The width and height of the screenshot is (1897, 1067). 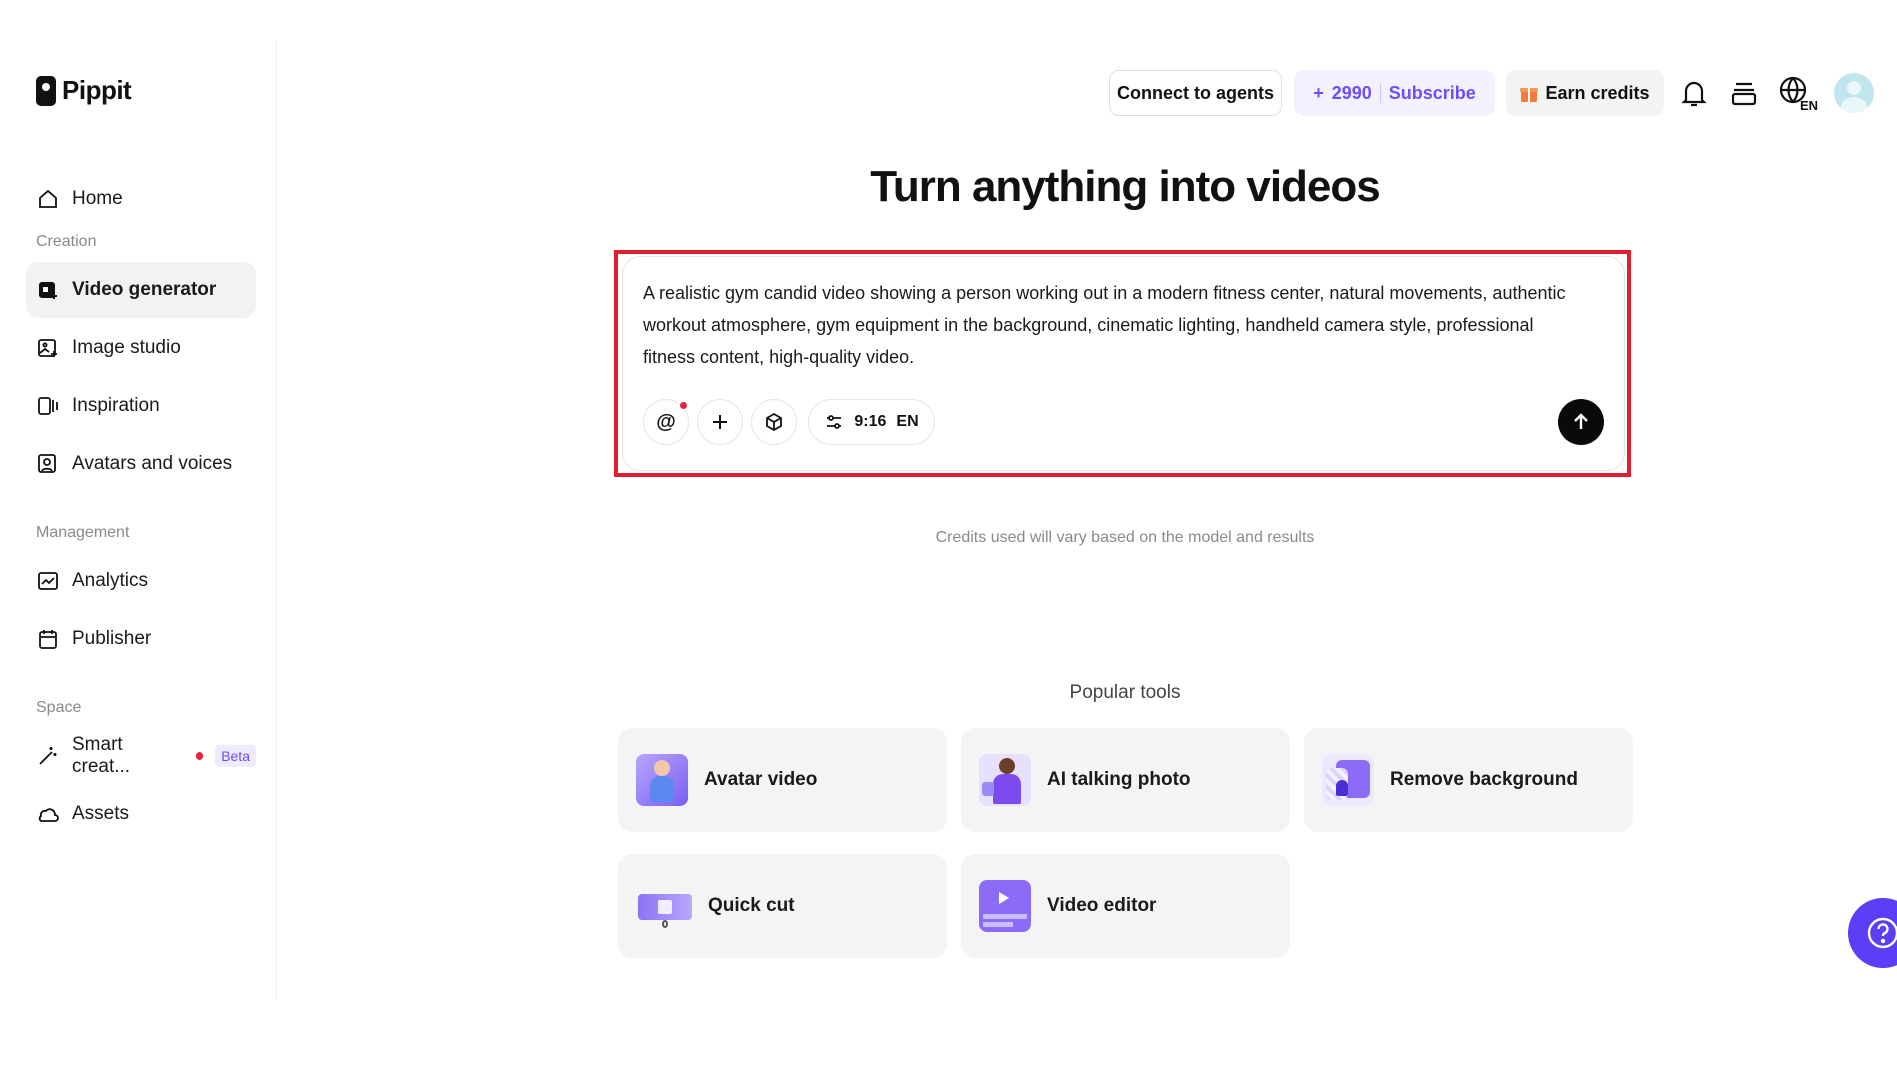 I want to click on bell-icon, so click(x=1694, y=94).